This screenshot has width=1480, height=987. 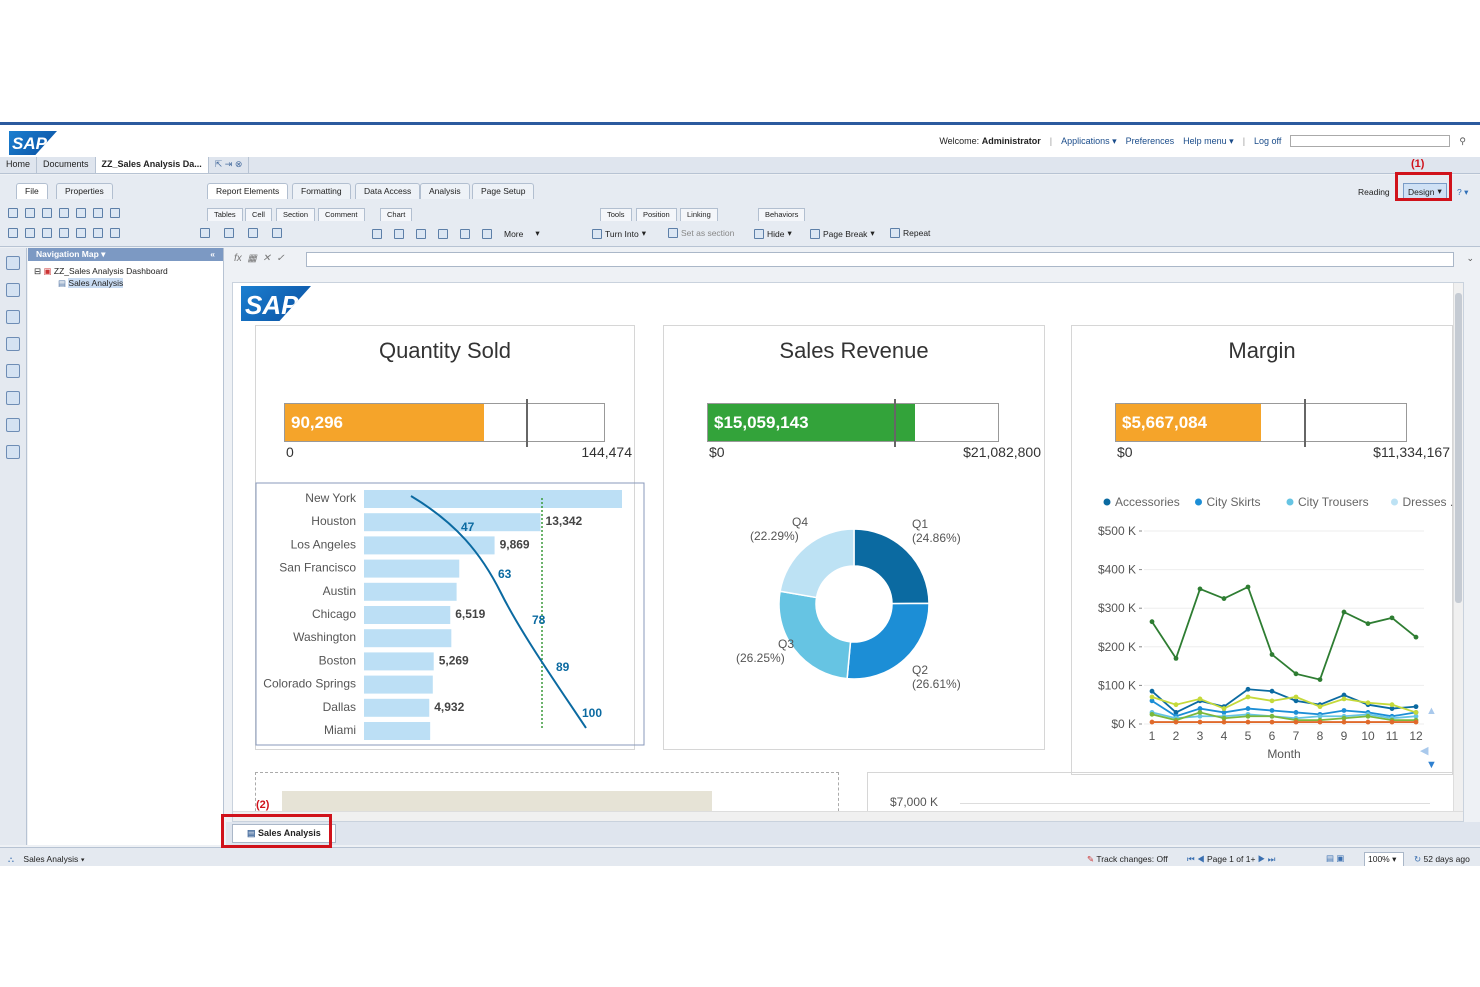 I want to click on pie-chart-icon, so click(x=421, y=233).